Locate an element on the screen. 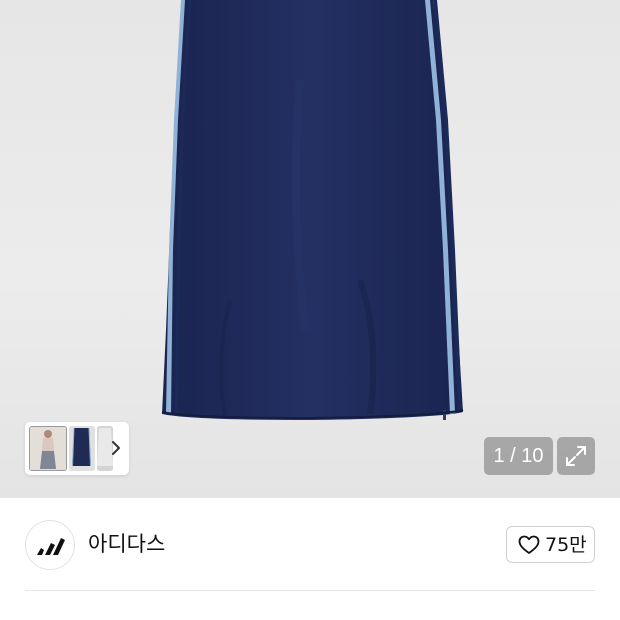 The width and height of the screenshot is (620, 620). like-count: 75만 is located at coordinates (566, 545).